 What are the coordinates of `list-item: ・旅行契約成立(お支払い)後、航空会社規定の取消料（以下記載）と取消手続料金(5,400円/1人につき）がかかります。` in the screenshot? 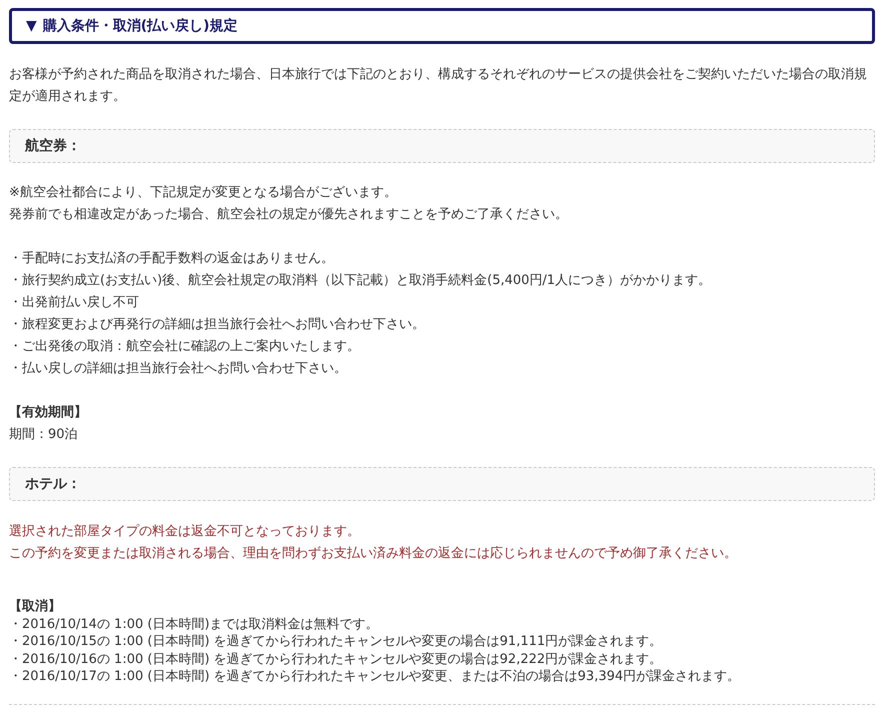 It's located at (360, 281).